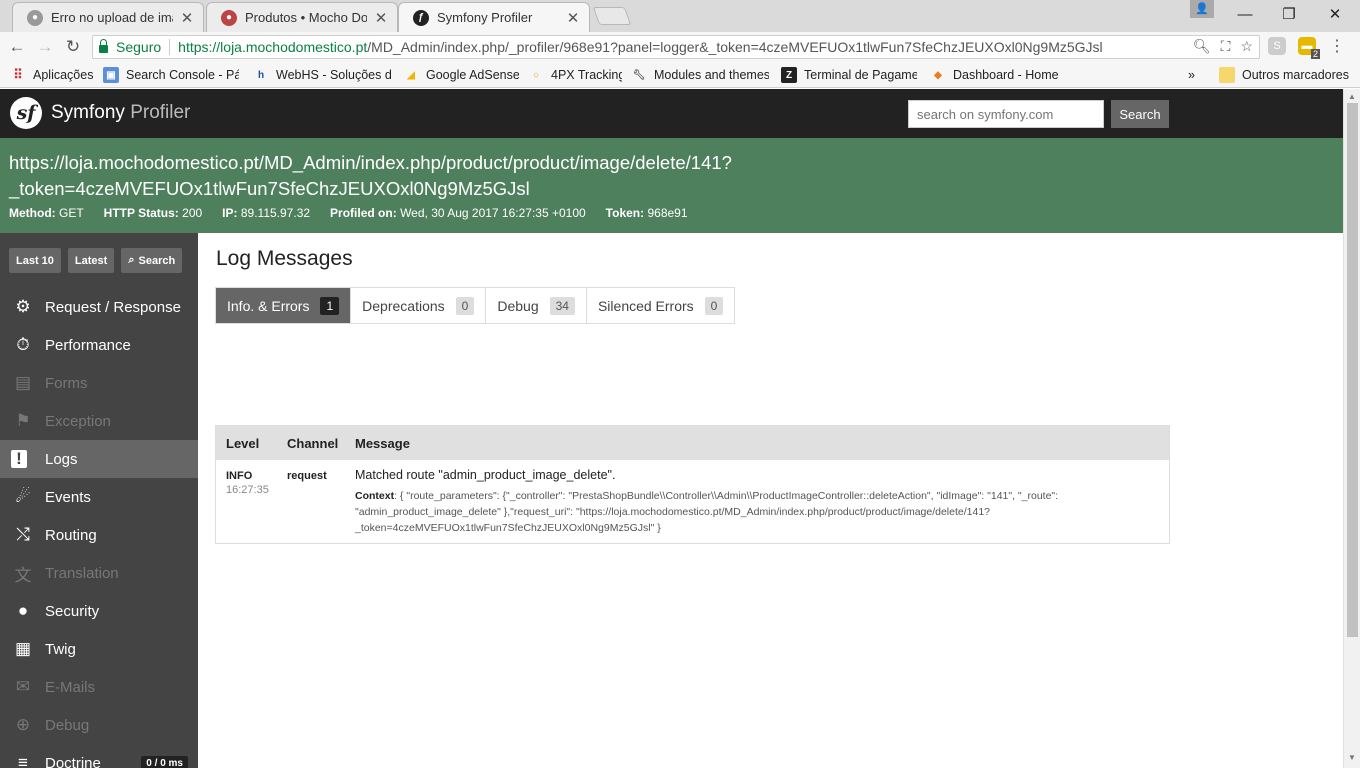  Describe the element at coordinates (612, 16) in the screenshot. I see `new-tab-button` at that location.